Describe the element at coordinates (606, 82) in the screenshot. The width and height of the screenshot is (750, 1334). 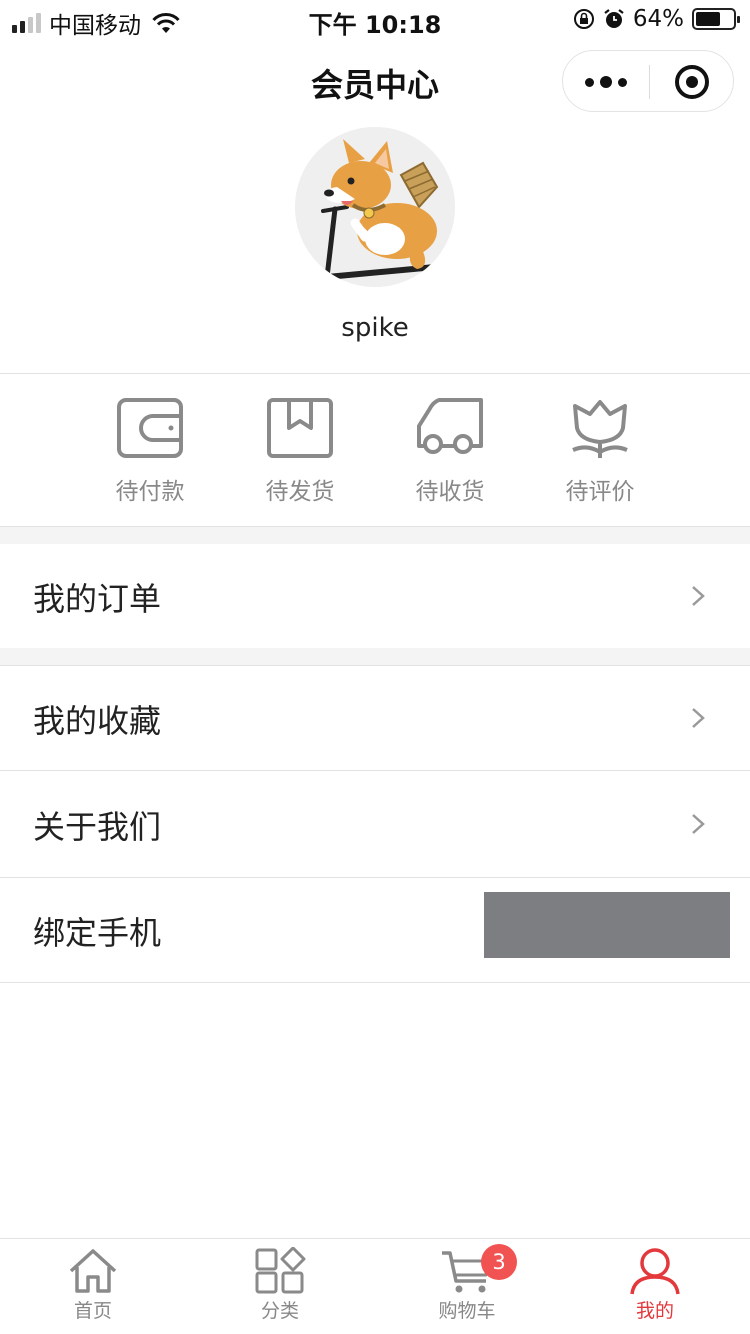
I see `more-dots-icon` at that location.